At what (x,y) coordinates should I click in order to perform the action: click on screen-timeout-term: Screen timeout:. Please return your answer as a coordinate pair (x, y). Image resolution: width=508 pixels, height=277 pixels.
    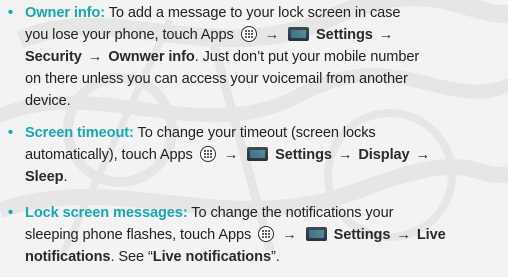
    Looking at the image, I should click on (79, 133).